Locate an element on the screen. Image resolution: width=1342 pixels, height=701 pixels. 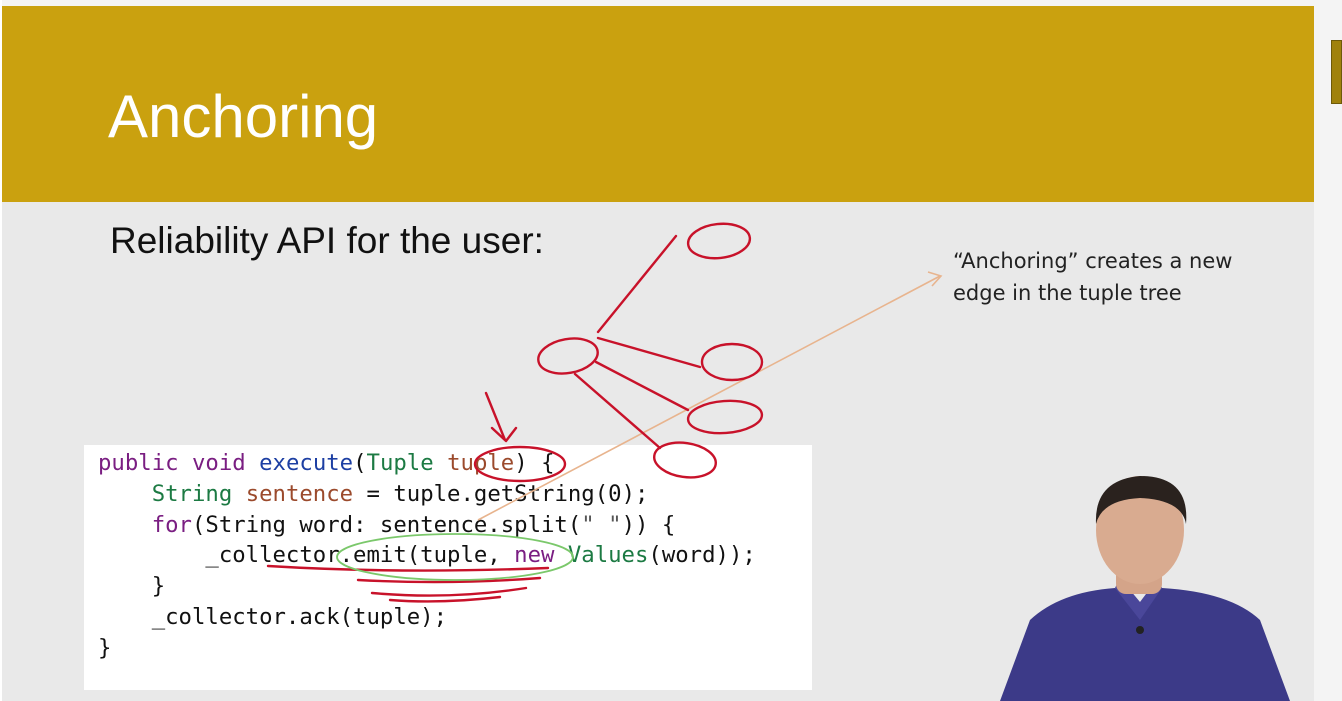
presenter-mic is located at coordinates (1140, 630).